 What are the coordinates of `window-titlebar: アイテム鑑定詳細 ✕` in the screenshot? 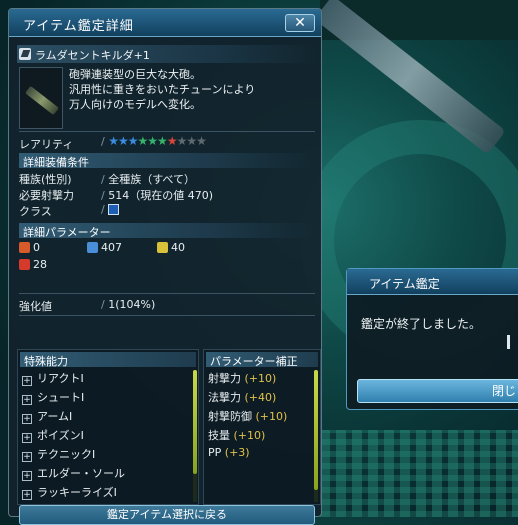 It's located at (165, 23).